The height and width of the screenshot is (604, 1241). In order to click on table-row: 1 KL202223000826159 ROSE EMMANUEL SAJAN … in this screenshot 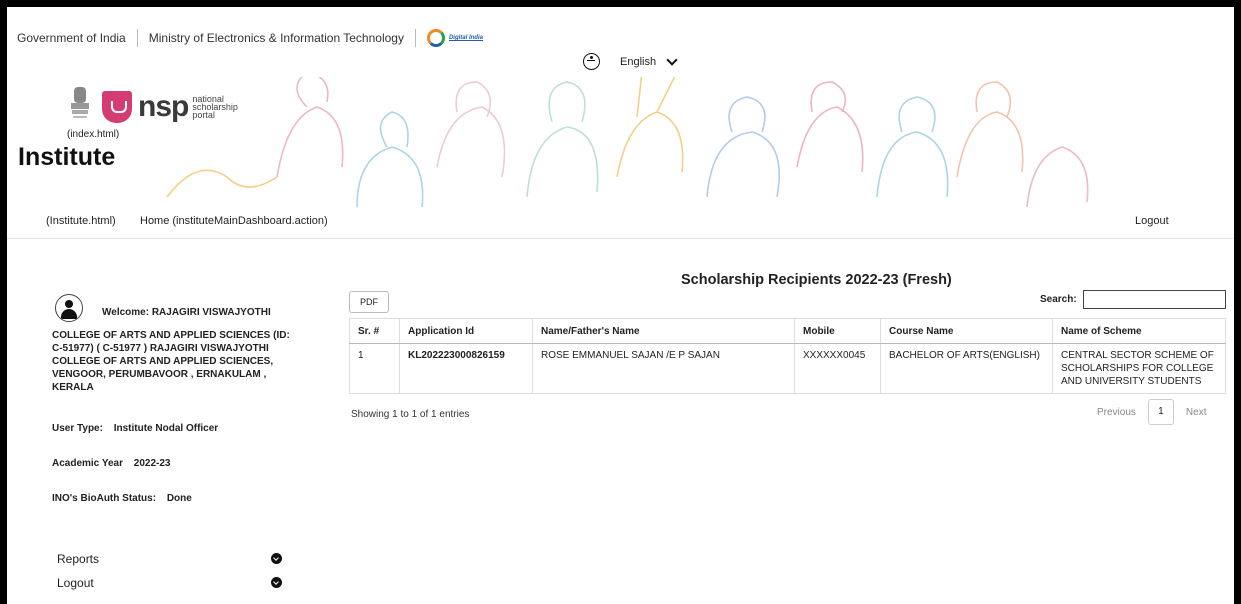, I will do `click(787, 368)`.